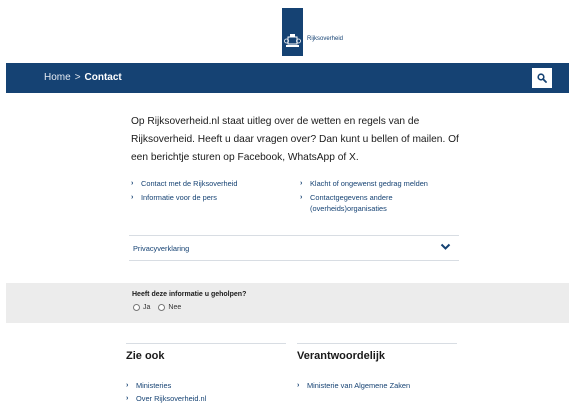  Describe the element at coordinates (141, 307) in the screenshot. I see `feedback-yes-radio: Ja` at that location.